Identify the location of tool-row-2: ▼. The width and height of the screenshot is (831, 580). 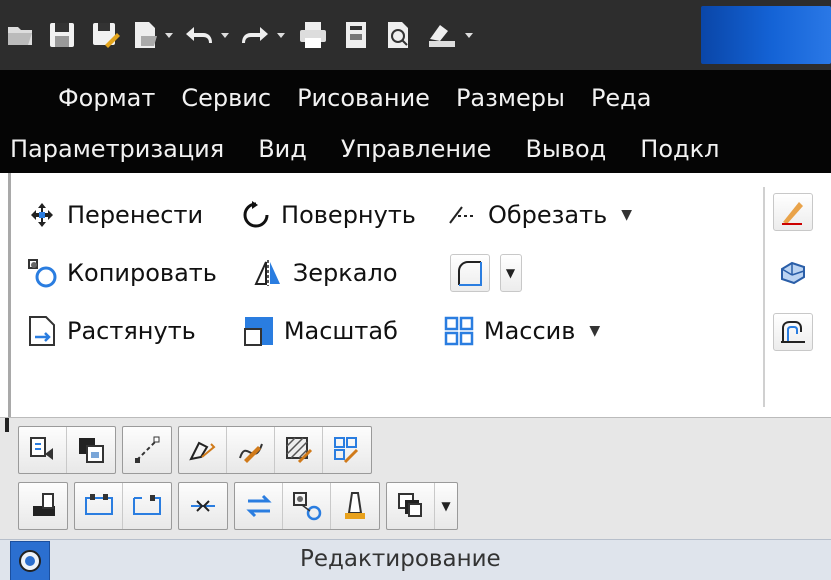
(238, 506).